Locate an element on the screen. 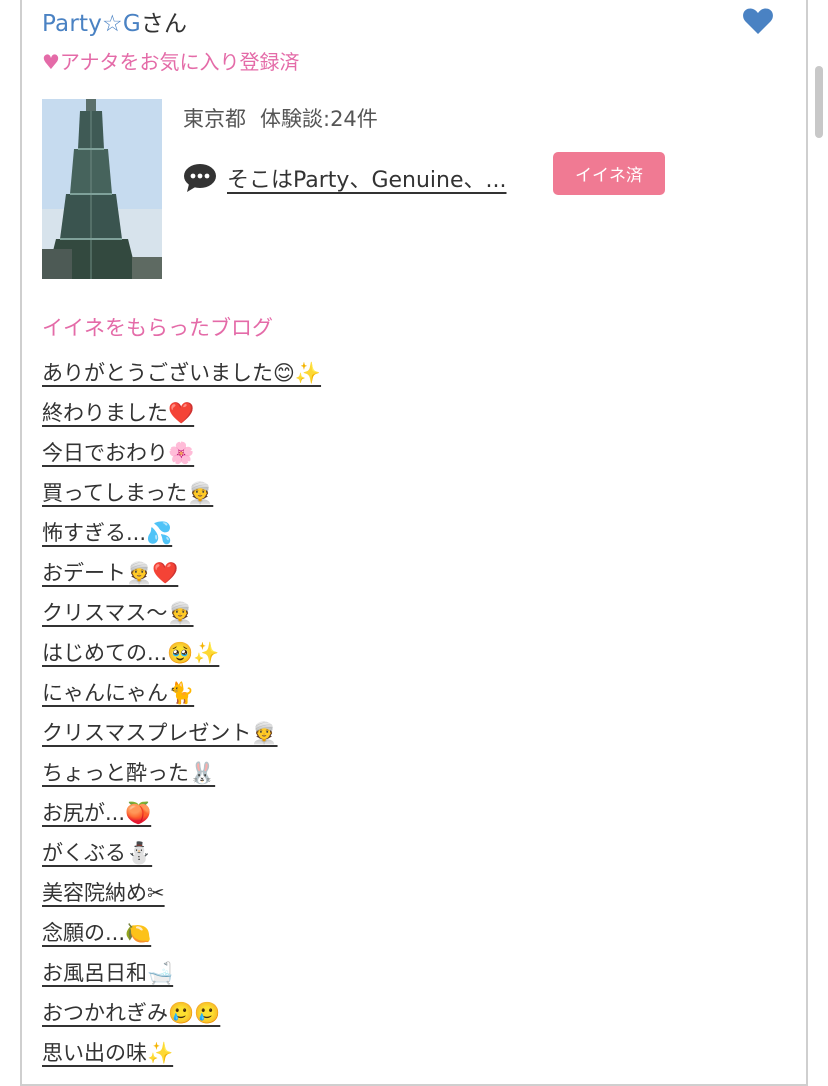 The image size is (828, 1086). list-item: 怖すぎる...💦 is located at coordinates (181, 532).